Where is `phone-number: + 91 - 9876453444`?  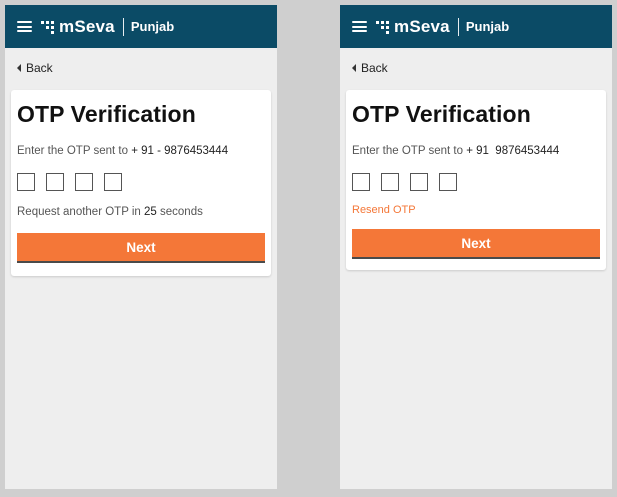 phone-number: + 91 - 9876453444 is located at coordinates (180, 151).